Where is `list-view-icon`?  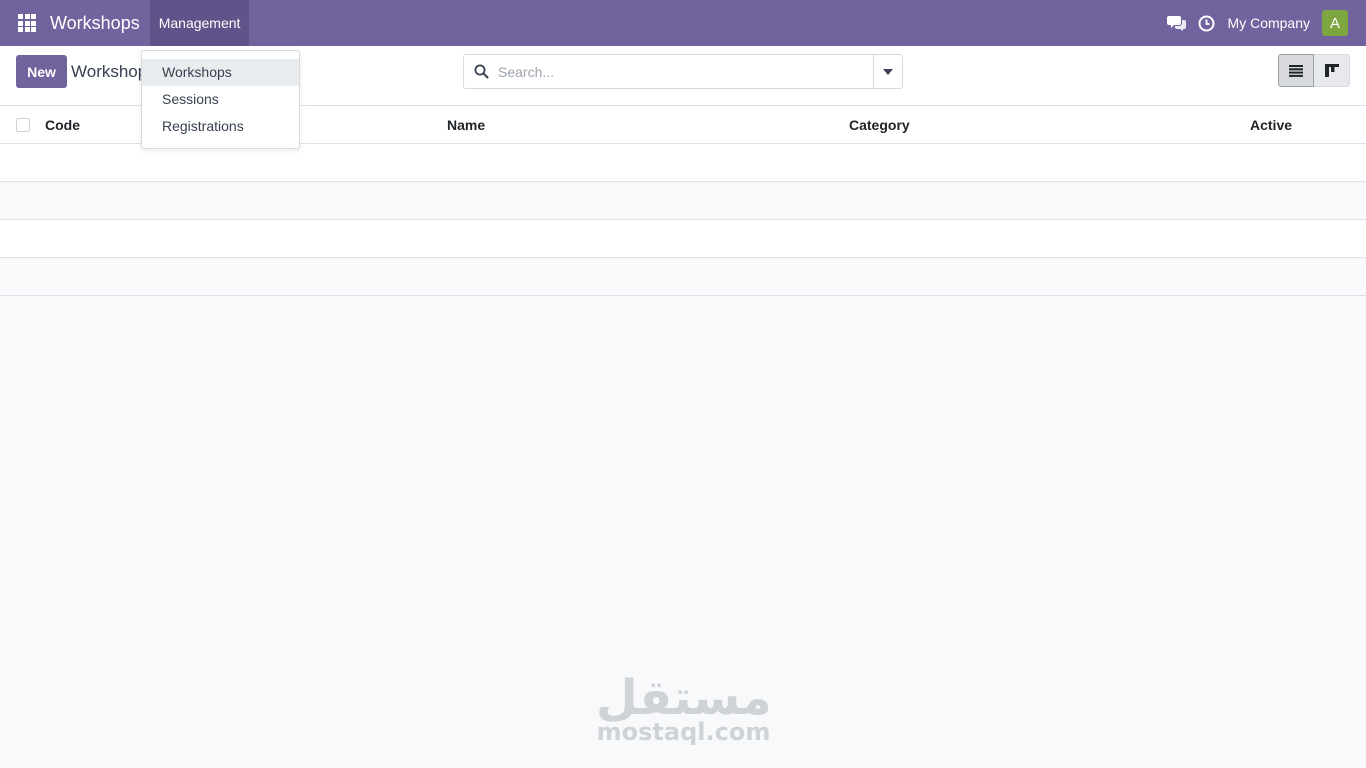 list-view-icon is located at coordinates (1296, 70).